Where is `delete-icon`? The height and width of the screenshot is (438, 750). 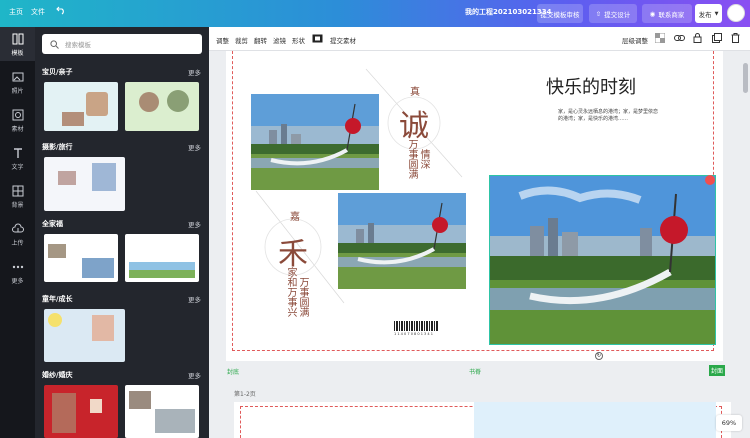
delete-icon is located at coordinates (735, 39).